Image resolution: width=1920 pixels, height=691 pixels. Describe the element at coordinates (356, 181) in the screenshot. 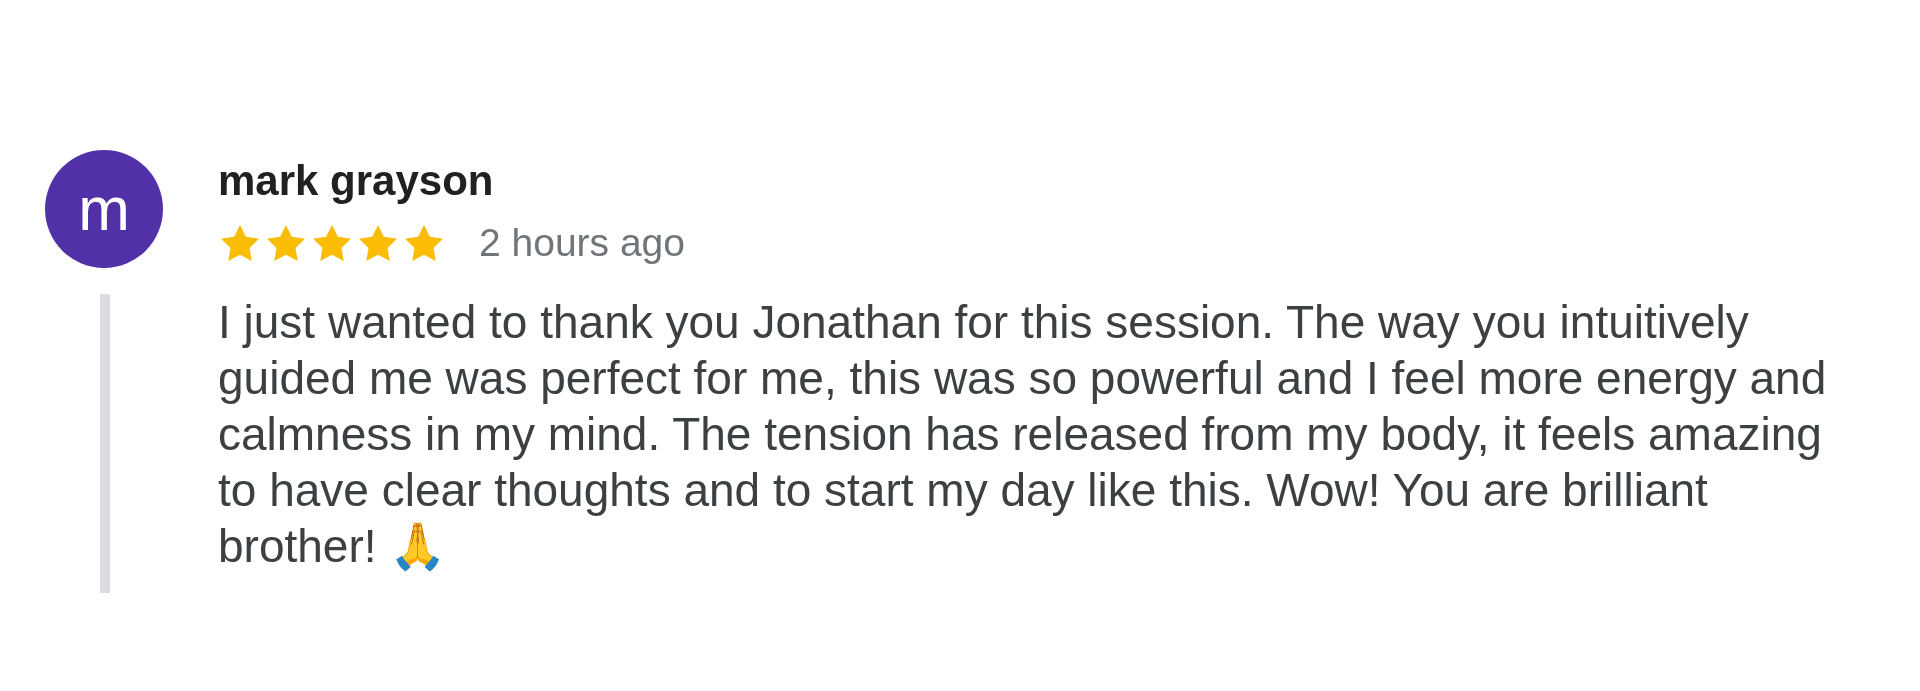

I see `reviewer-name: mark grayson` at that location.